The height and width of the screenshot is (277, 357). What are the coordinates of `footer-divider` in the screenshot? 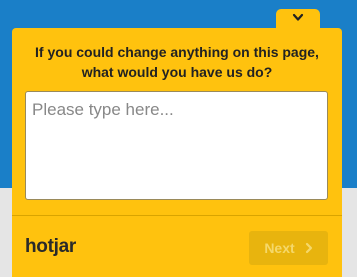 It's located at (177, 215).